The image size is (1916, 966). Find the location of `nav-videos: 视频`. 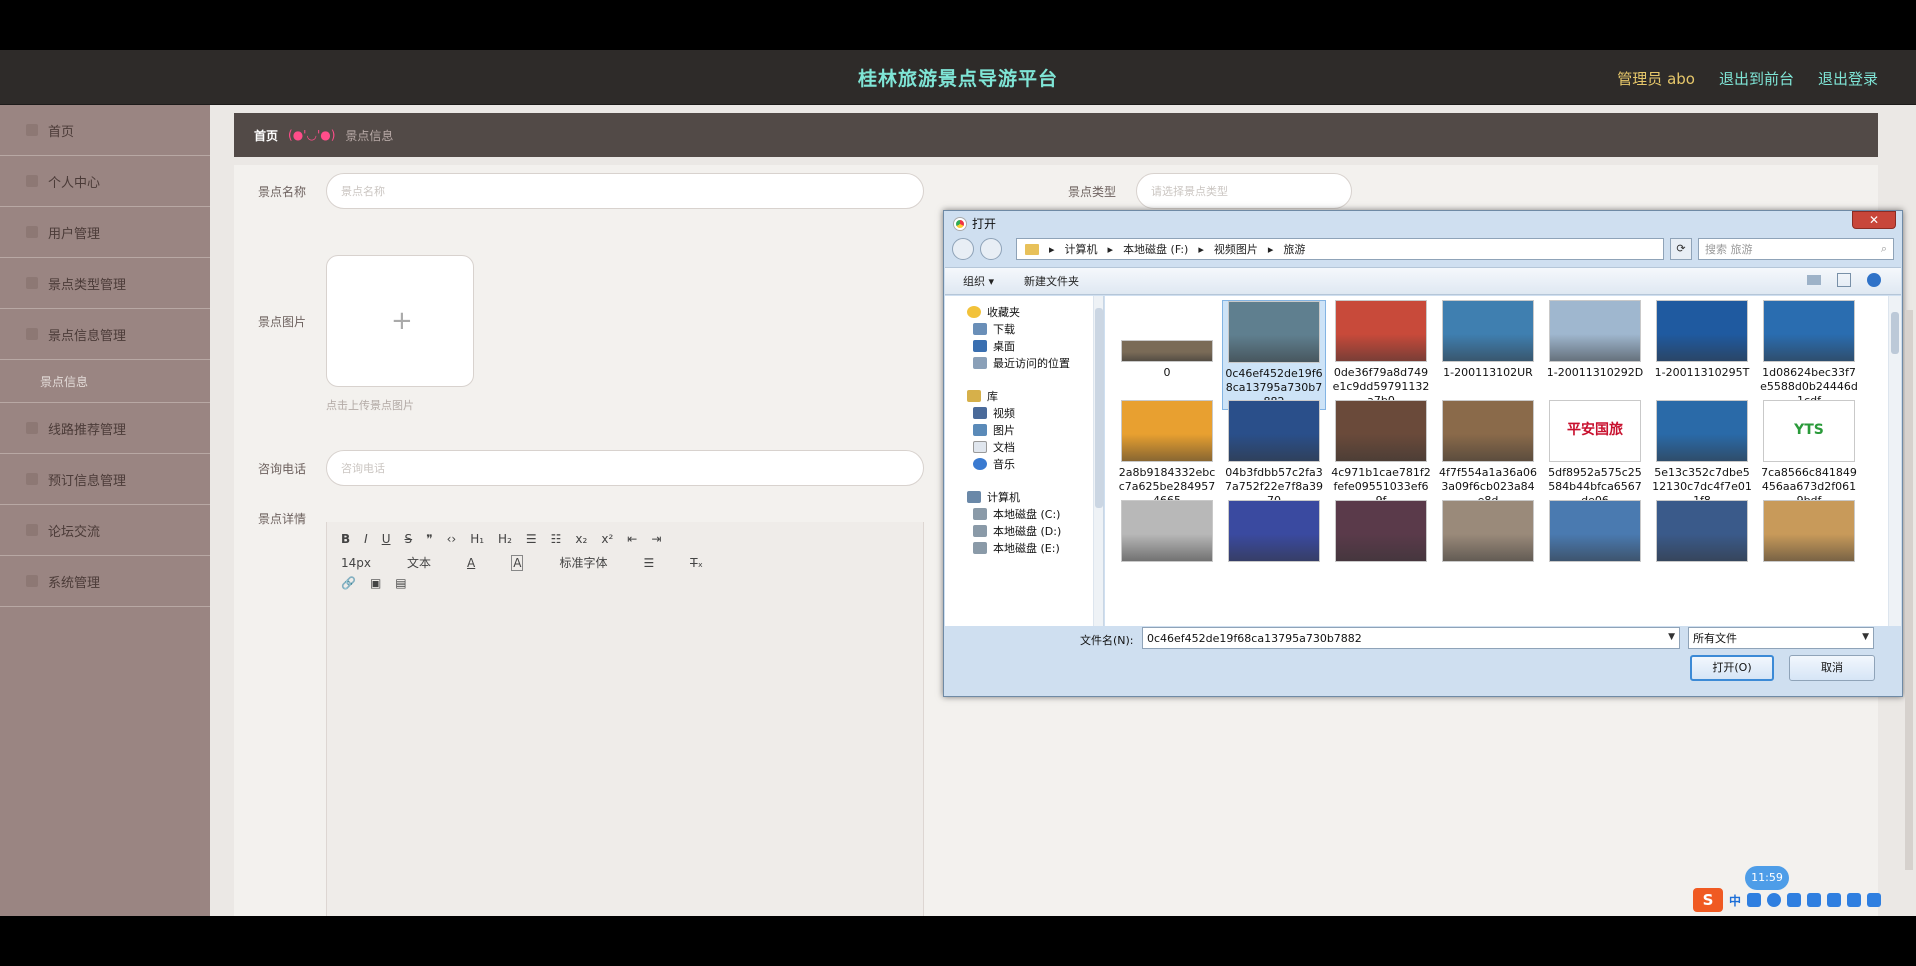

nav-videos: 视频 is located at coordinates (994, 413).